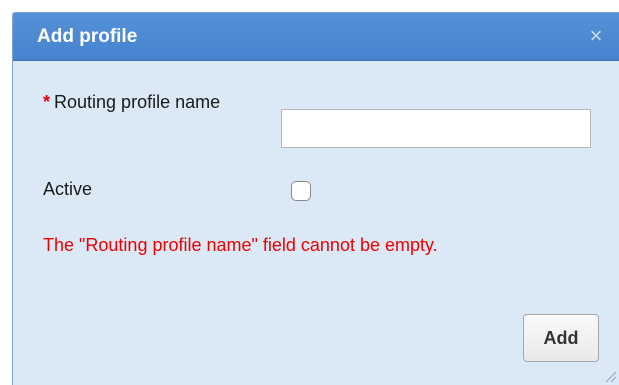 The height and width of the screenshot is (385, 619). What do you see at coordinates (301, 191) in the screenshot?
I see `active-checkbox` at bounding box center [301, 191].